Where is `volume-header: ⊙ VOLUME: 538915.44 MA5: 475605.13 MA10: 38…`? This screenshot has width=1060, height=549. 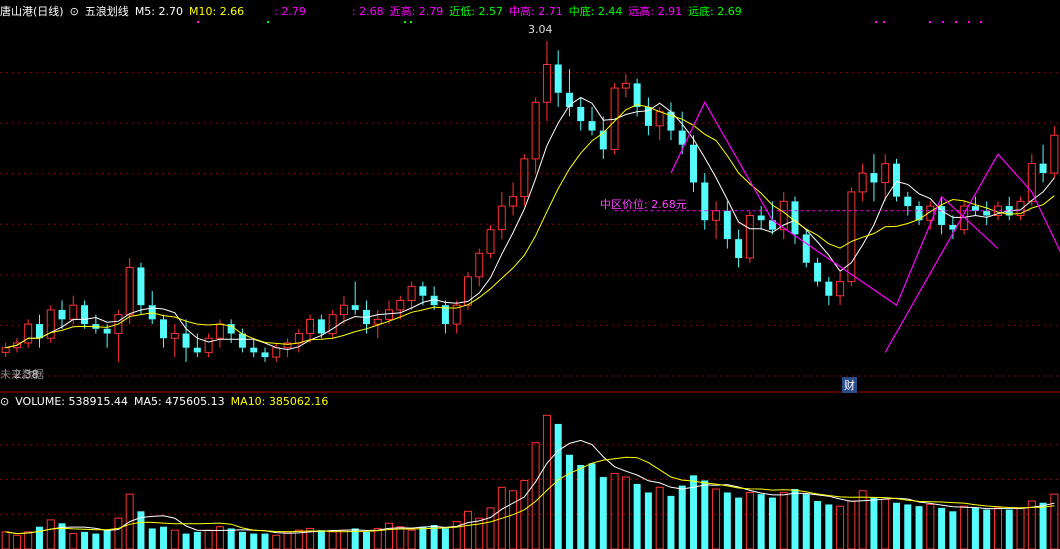
volume-header: ⊙ VOLUME: 538915.44 MA5: 475605.13 MA10: 38… is located at coordinates (167, 401).